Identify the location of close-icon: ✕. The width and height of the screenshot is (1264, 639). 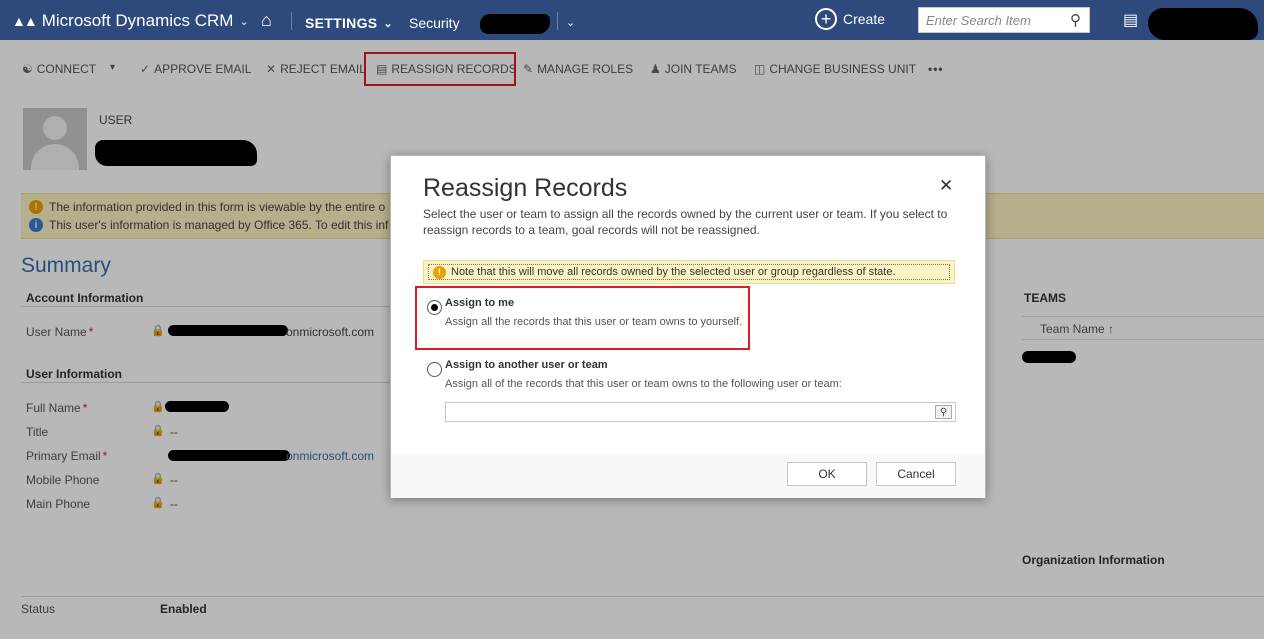
(946, 186).